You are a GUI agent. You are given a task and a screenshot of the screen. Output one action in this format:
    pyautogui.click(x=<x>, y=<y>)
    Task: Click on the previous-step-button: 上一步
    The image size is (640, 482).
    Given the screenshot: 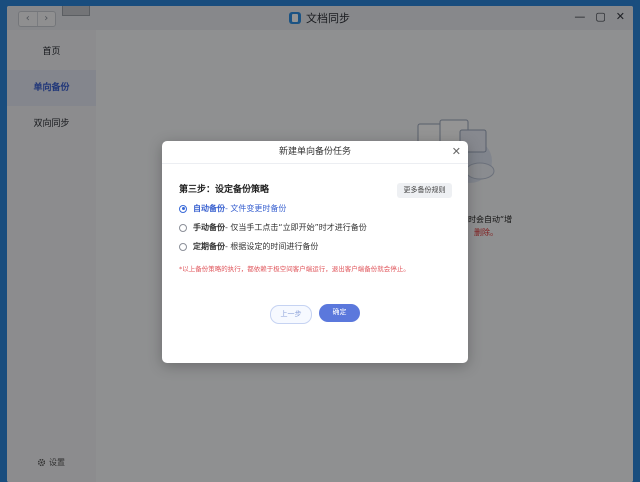 What is the action you would take?
    pyautogui.click(x=291, y=314)
    